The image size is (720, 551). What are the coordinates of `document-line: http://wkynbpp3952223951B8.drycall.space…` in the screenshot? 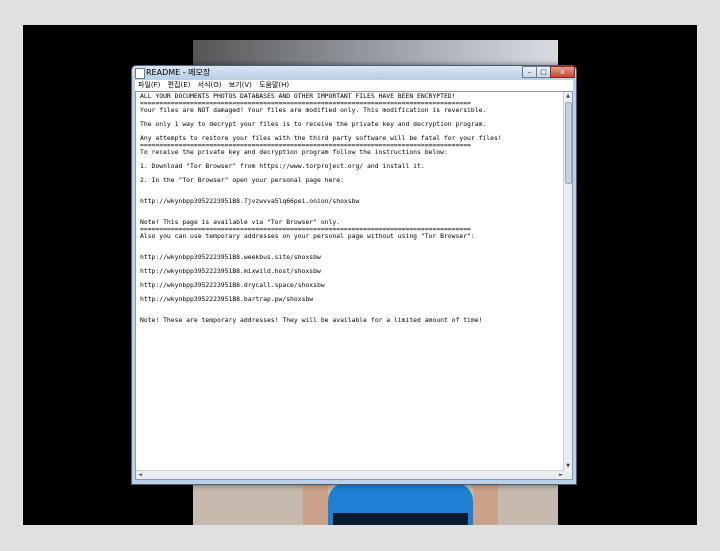 It's located at (232, 285).